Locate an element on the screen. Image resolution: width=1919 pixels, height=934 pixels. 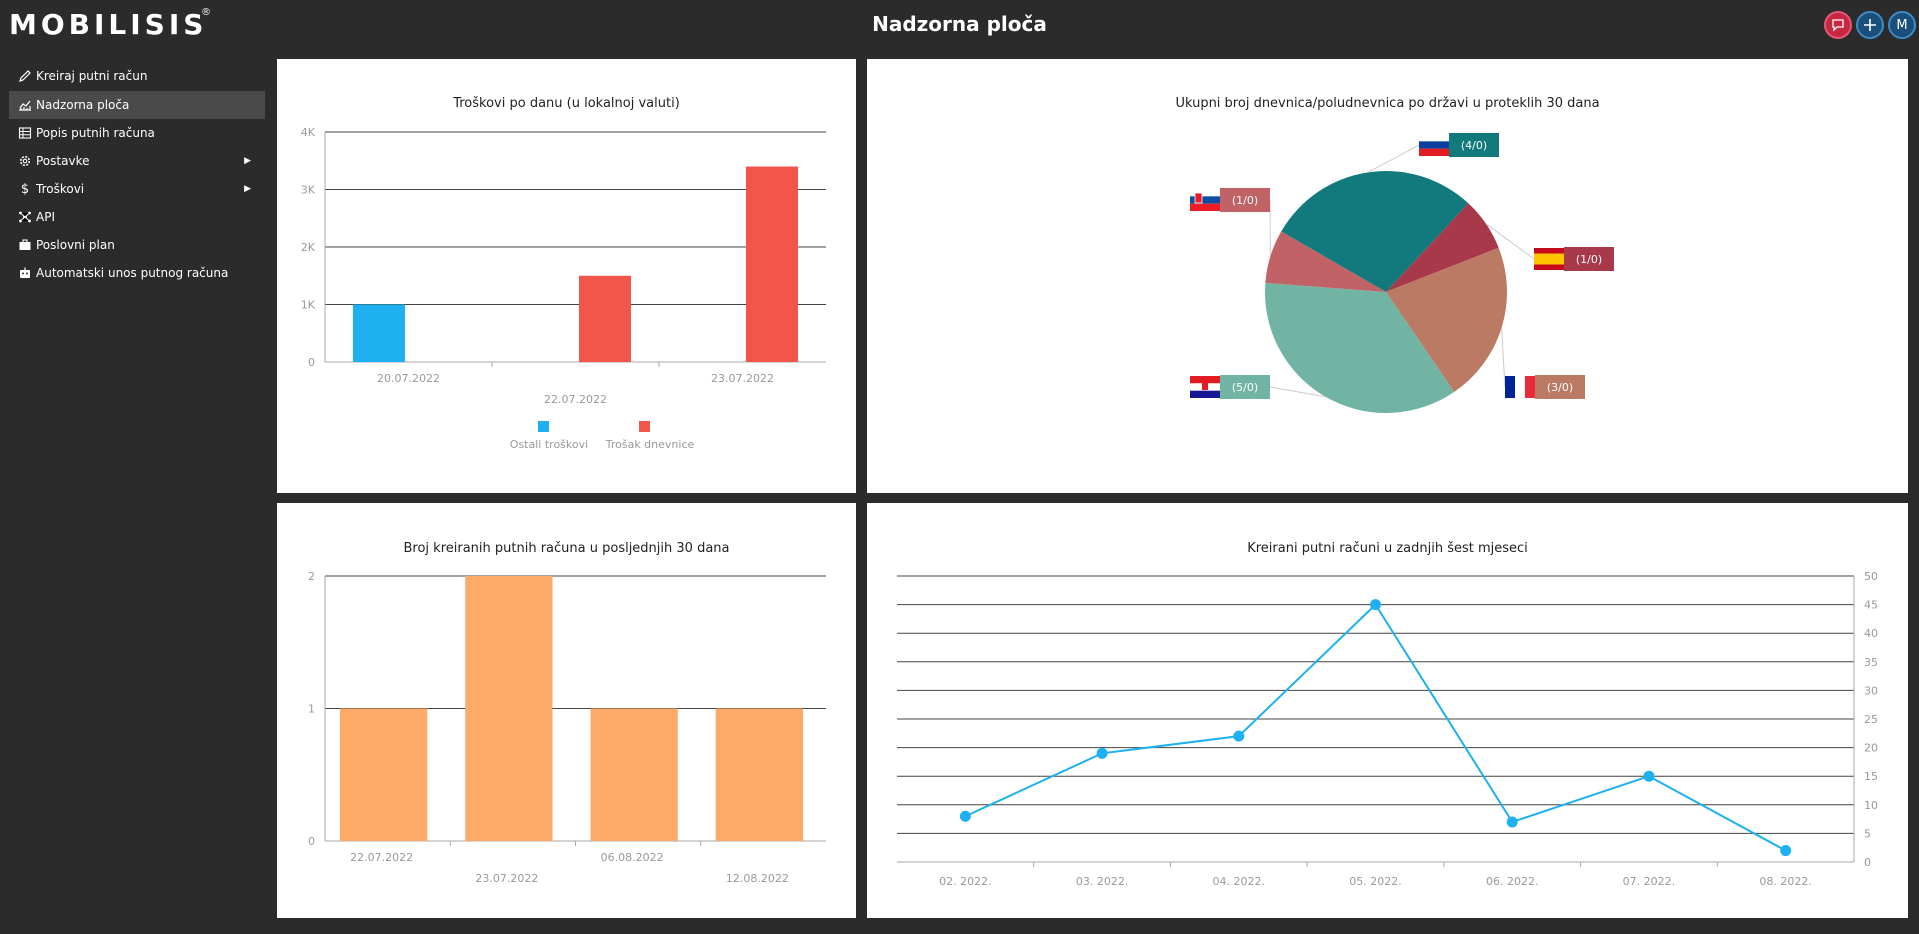
y-tick-label: 45 is located at coordinates (1871, 605).